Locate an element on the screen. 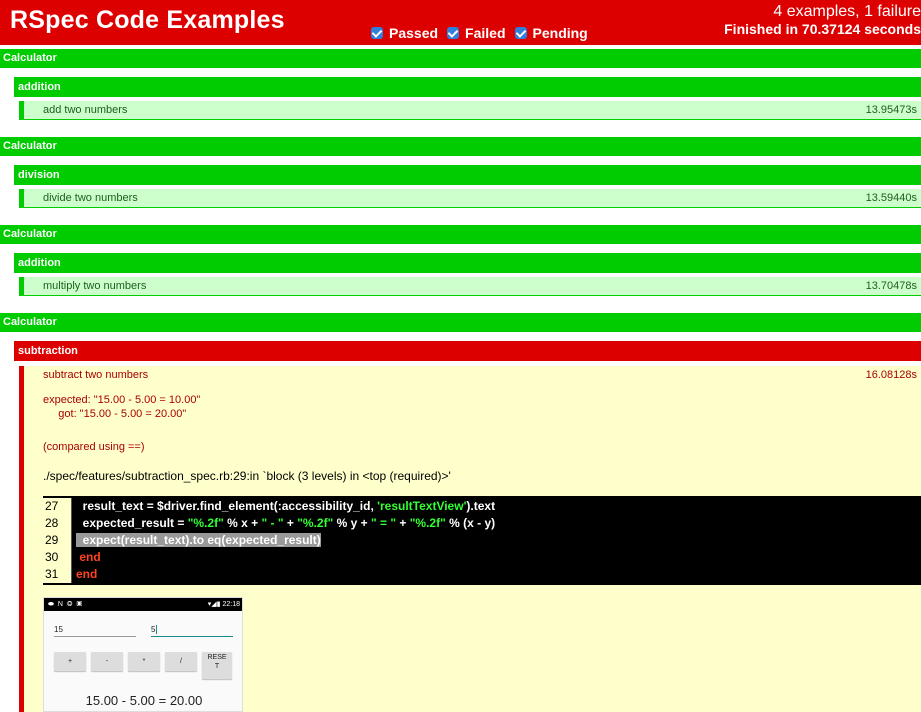  minus-button: - is located at coordinates (107, 661).